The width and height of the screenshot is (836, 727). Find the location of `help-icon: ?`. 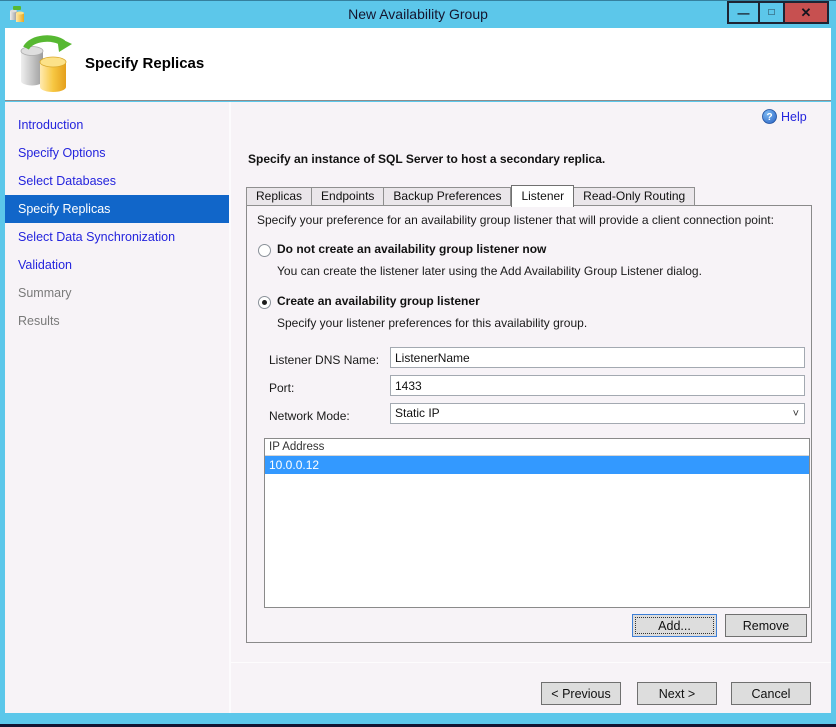

help-icon: ? is located at coordinates (769, 116).